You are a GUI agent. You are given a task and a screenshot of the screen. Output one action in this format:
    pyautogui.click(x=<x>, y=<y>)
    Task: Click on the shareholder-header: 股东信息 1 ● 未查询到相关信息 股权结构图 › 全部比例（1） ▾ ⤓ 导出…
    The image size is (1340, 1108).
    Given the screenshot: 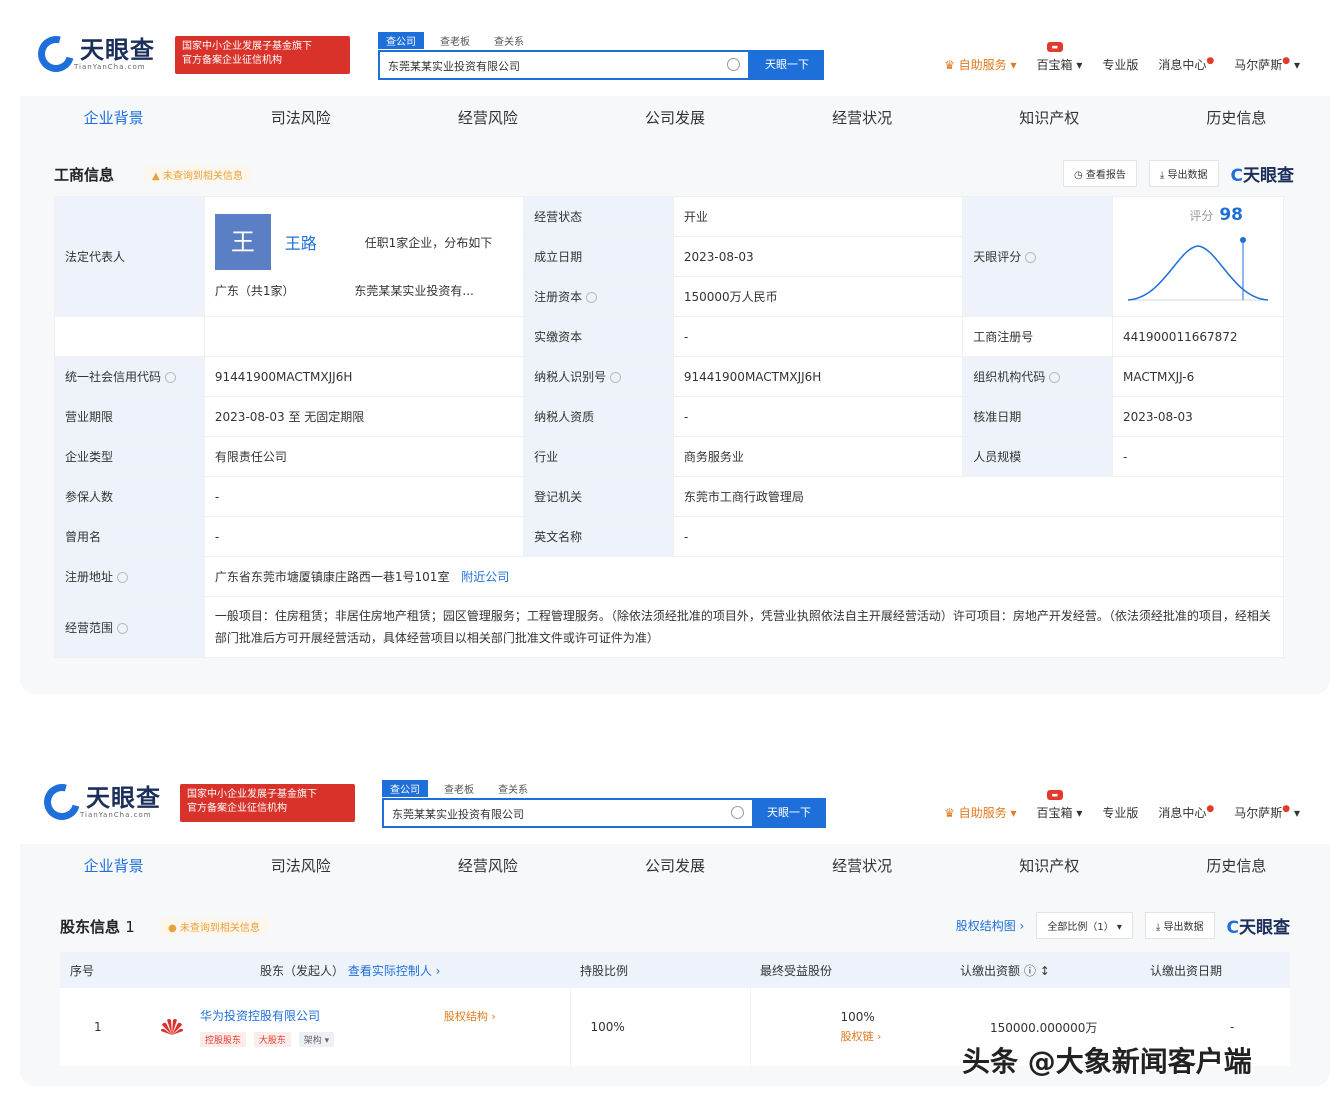 What is the action you would take?
    pyautogui.click(x=675, y=927)
    